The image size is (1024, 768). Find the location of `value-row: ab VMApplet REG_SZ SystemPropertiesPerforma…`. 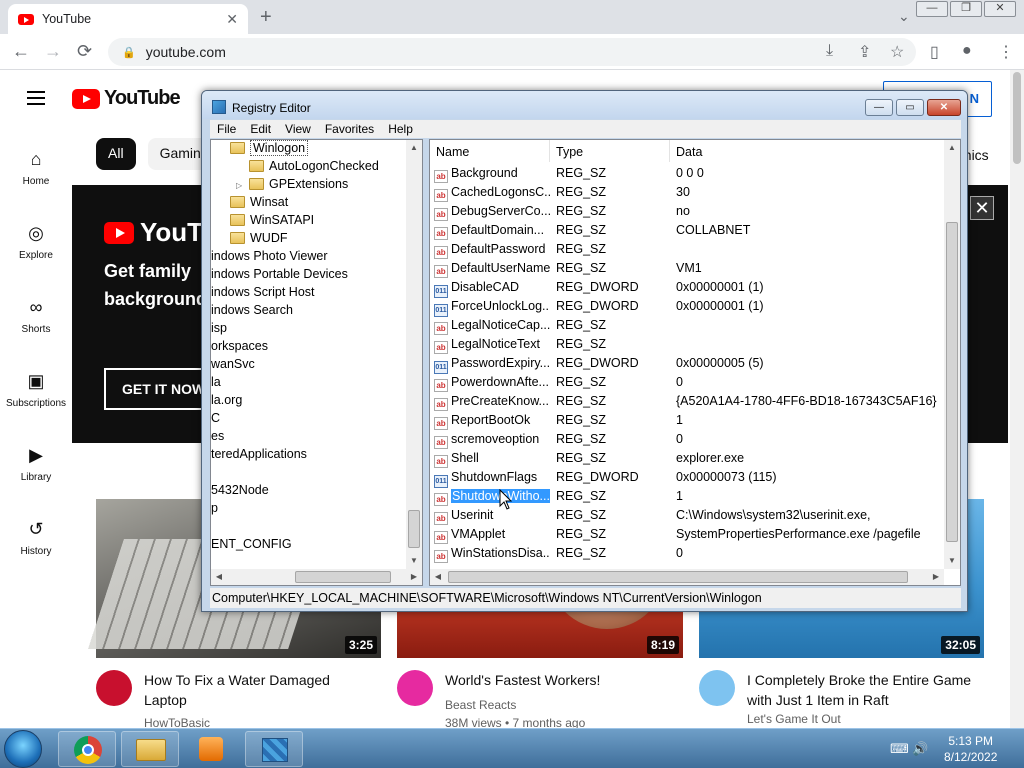

value-row: ab VMApplet REG_SZ SystemPropertiesPerforma… is located at coordinates (687, 534).